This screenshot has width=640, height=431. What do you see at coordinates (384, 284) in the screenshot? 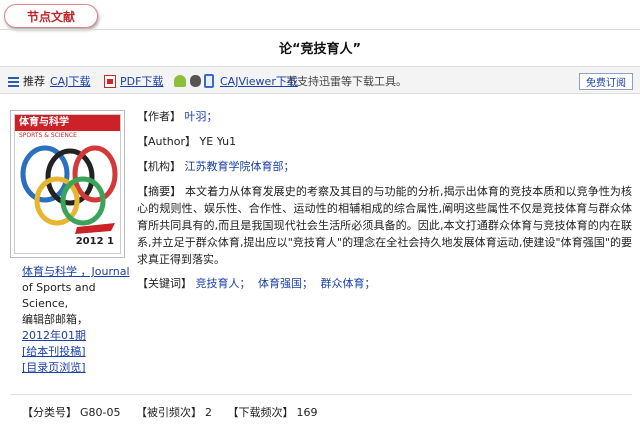
I see `keywords-row: 【关键词】 竞技育人； 体育强国； 群众体育；` at bounding box center [384, 284].